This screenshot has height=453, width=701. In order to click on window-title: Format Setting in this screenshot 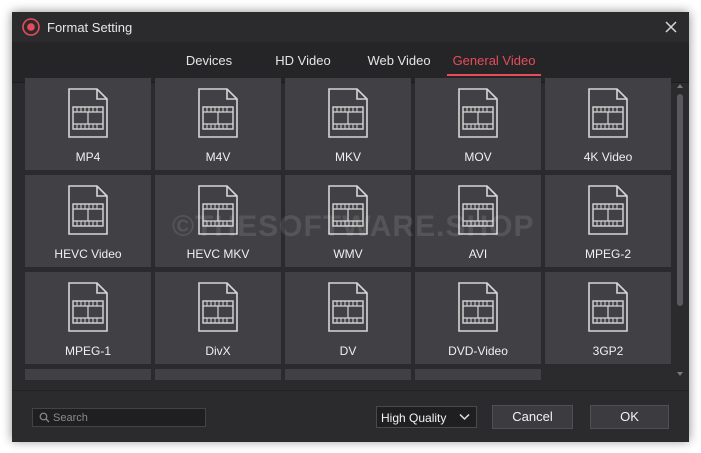, I will do `click(90, 27)`.